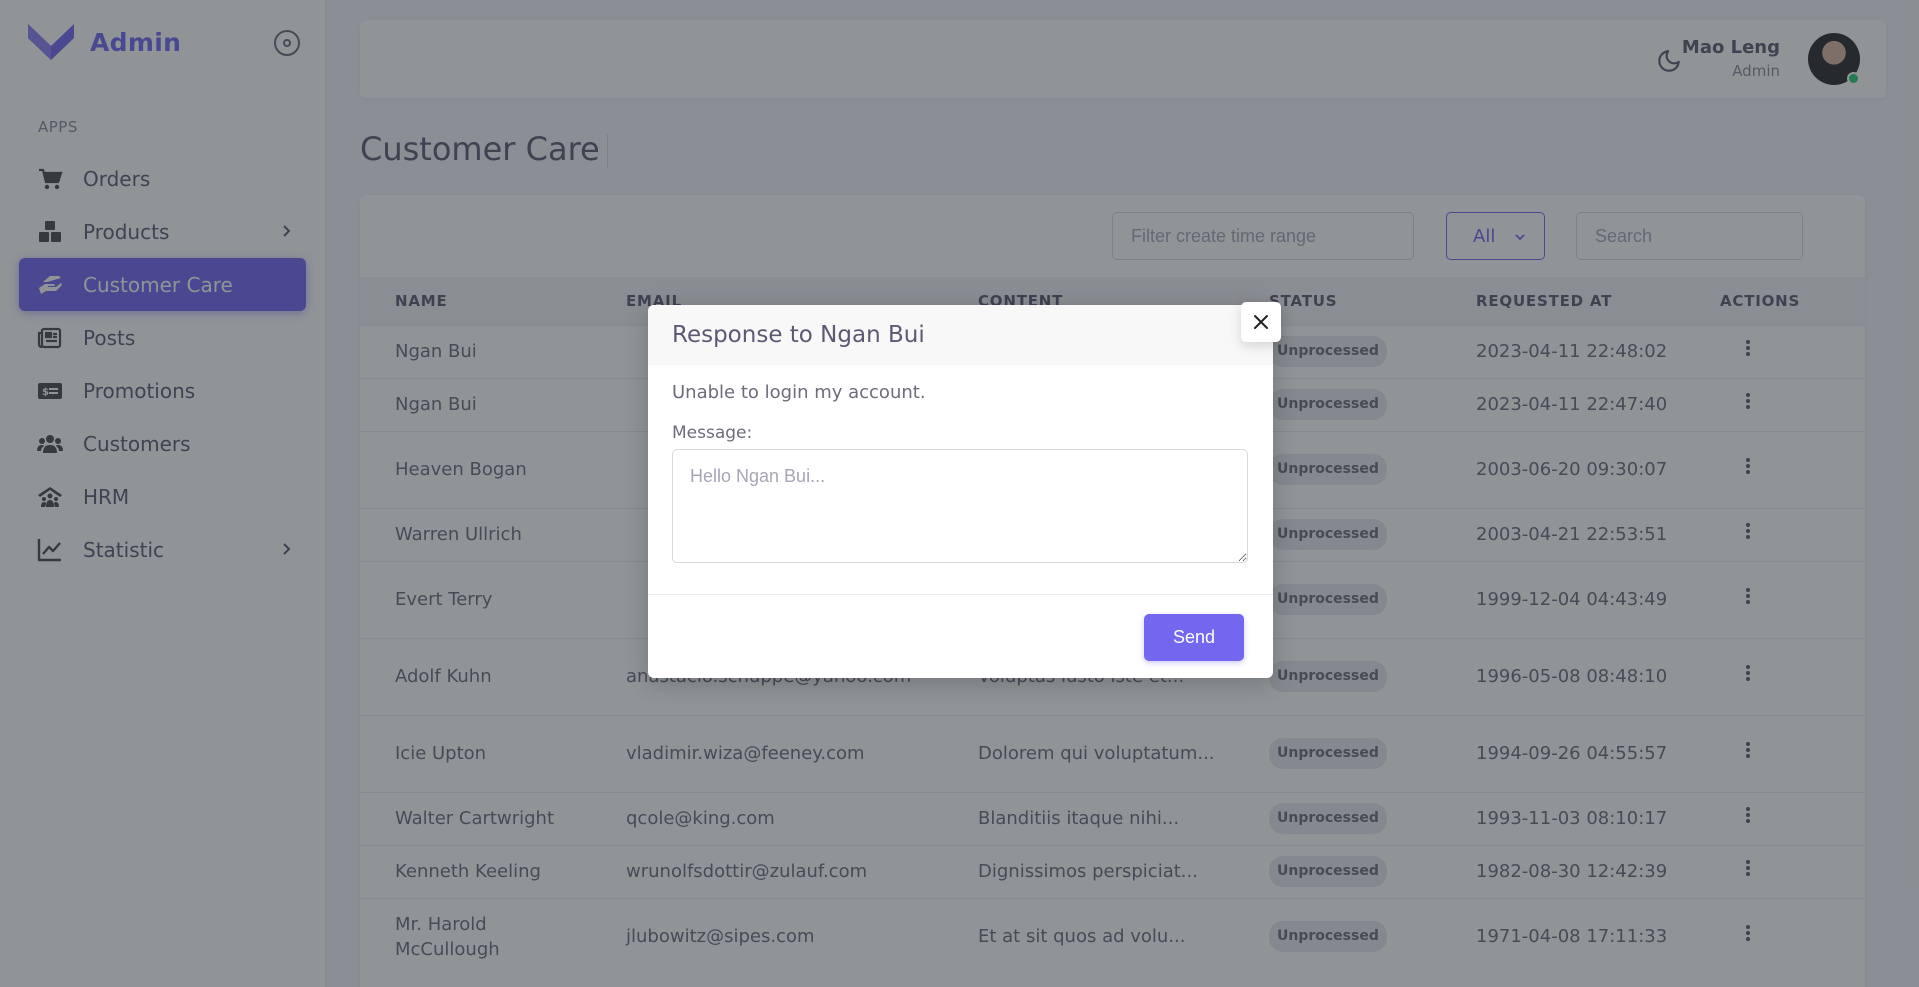 This screenshot has height=987, width=1919. I want to click on modal-body: Unable to login my account. Message:, so click(960, 464).